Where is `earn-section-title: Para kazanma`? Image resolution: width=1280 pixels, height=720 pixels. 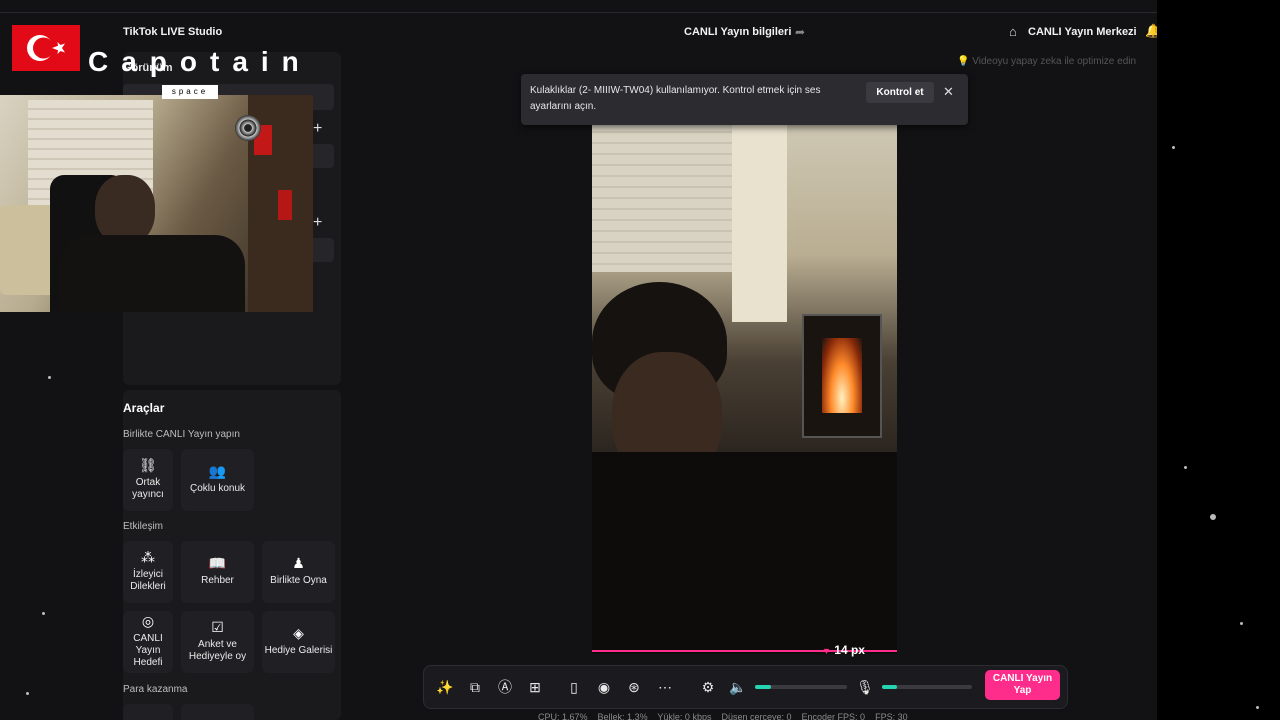 earn-section-title: Para kazanma is located at coordinates (155, 689).